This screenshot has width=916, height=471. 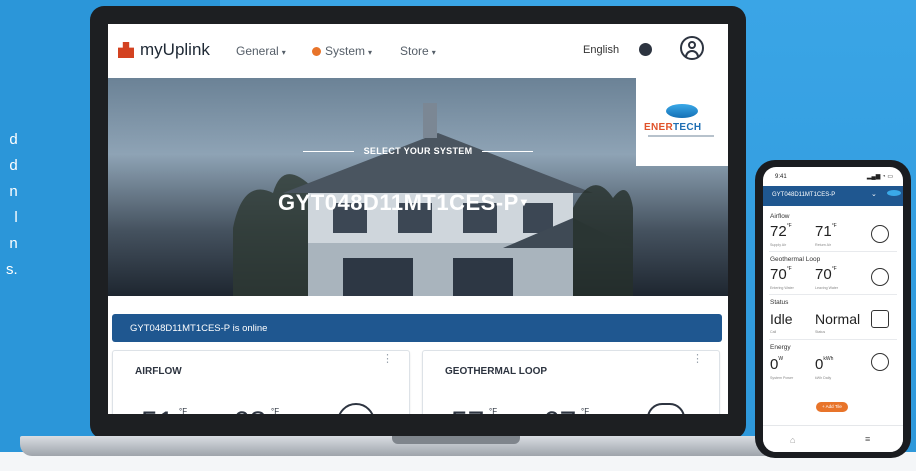 What do you see at coordinates (780, 216) in the screenshot?
I see `phone-section-label: Airflow` at bounding box center [780, 216].